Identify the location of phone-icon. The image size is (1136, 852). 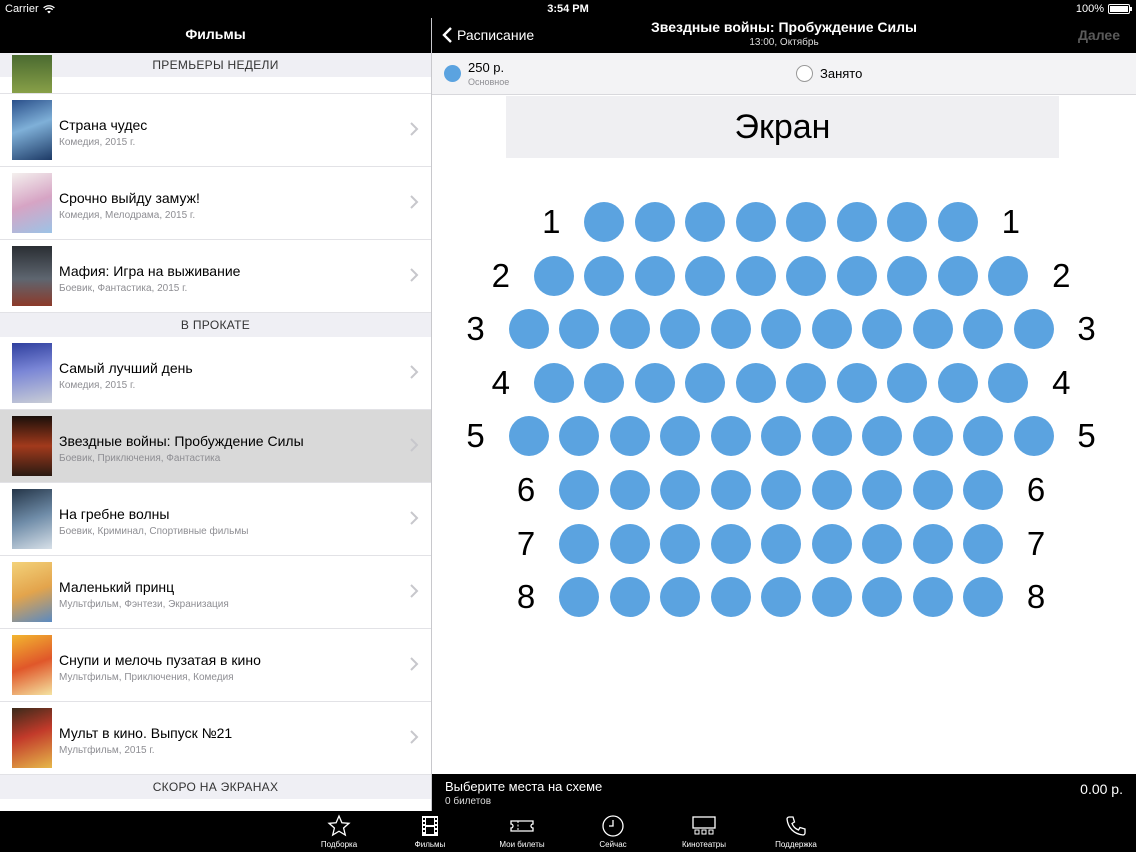
(796, 826).